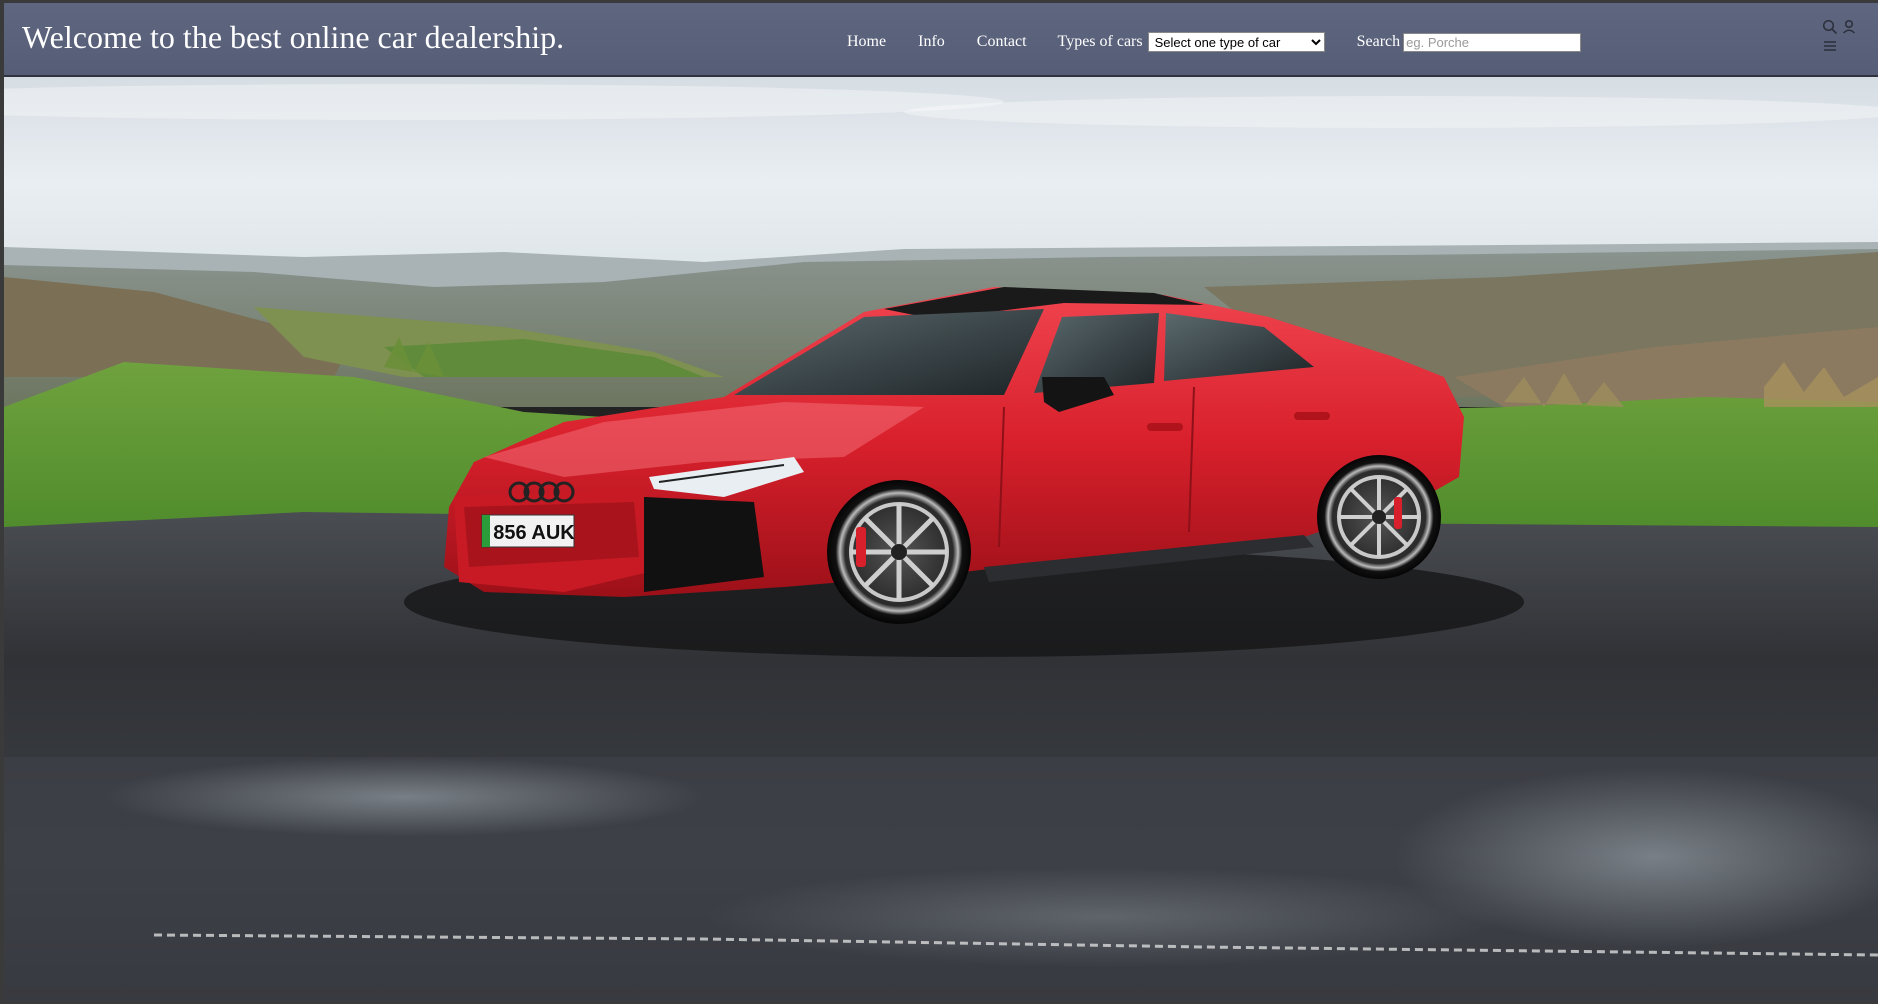  What do you see at coordinates (534, 533) in the screenshot?
I see `license-plate-text: 856 AUK` at bounding box center [534, 533].